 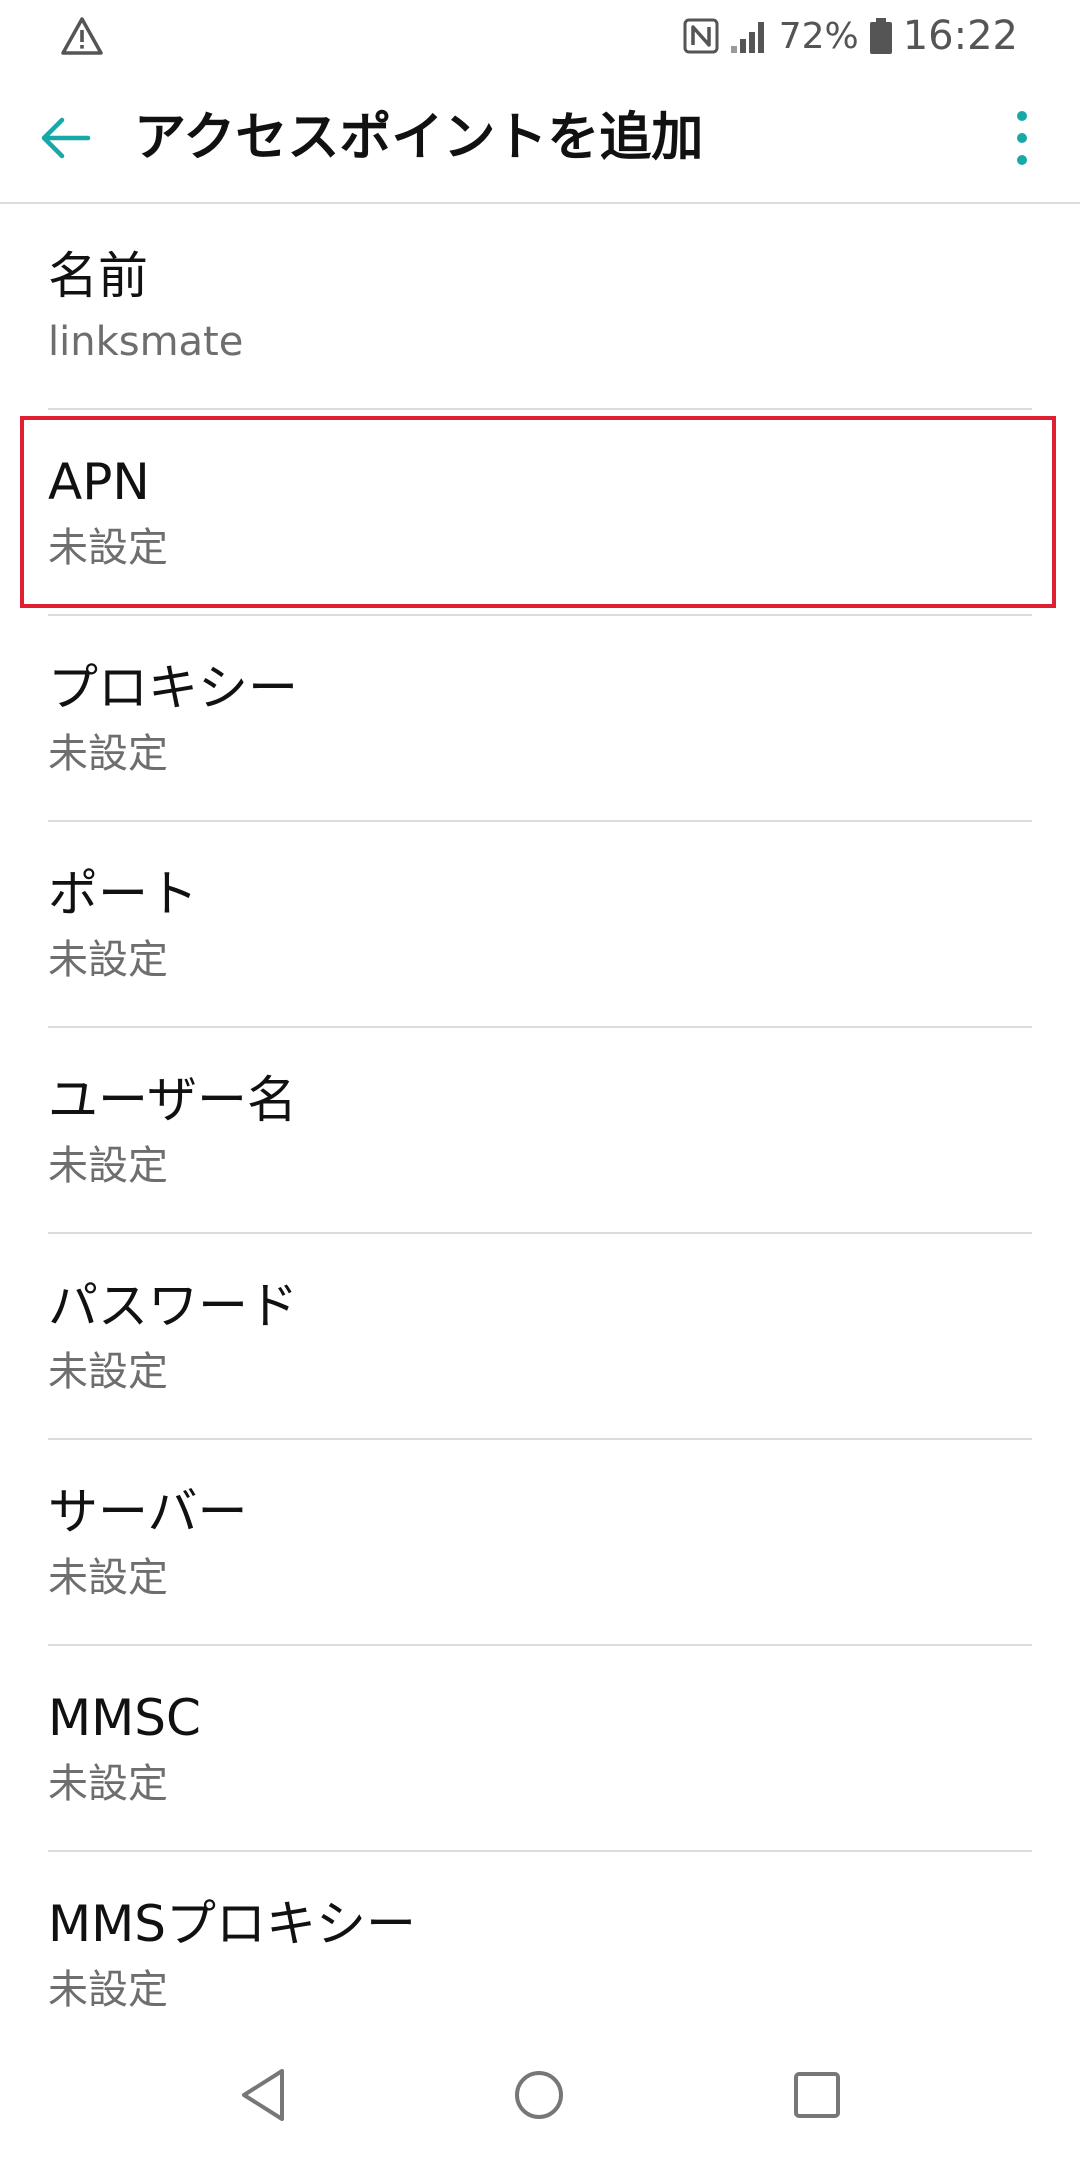 What do you see at coordinates (960, 36) in the screenshot?
I see `clock: 16:22` at bounding box center [960, 36].